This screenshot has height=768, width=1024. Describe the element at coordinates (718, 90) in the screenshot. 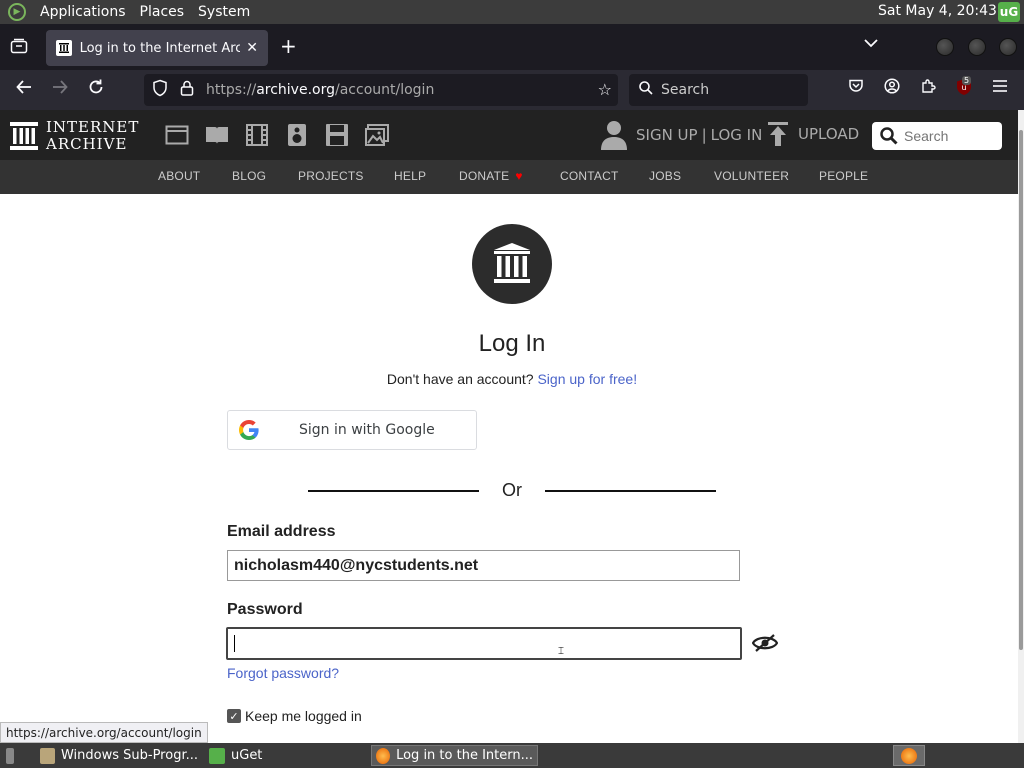

I see `browser-search-bar: Search` at that location.